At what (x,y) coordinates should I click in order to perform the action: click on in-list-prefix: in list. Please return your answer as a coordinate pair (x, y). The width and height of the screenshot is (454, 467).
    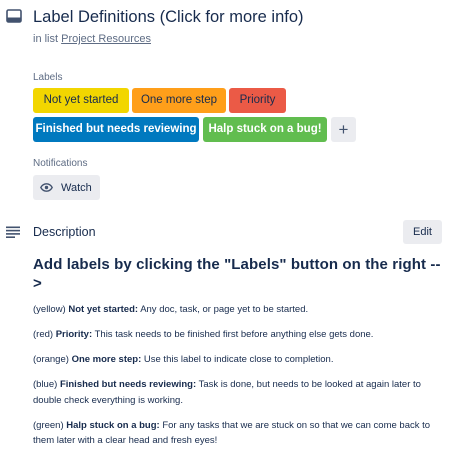
    Looking at the image, I should click on (46, 39).